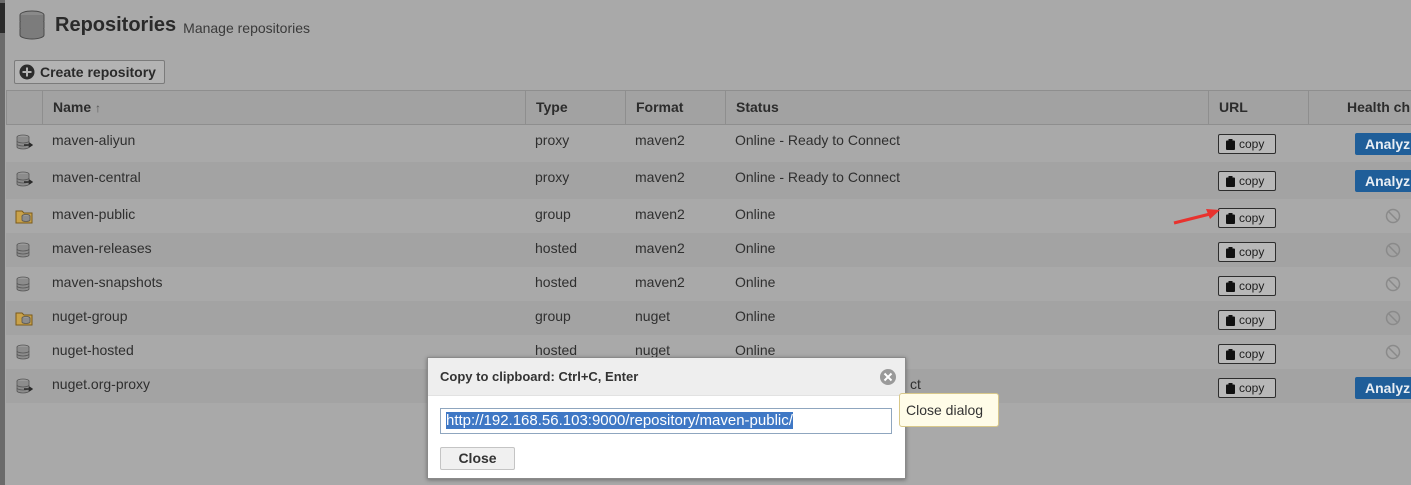 The height and width of the screenshot is (485, 1411). What do you see at coordinates (666, 377) in the screenshot?
I see `dialog-header: Copy to clipboard: Ctrl+C, Enter` at bounding box center [666, 377].